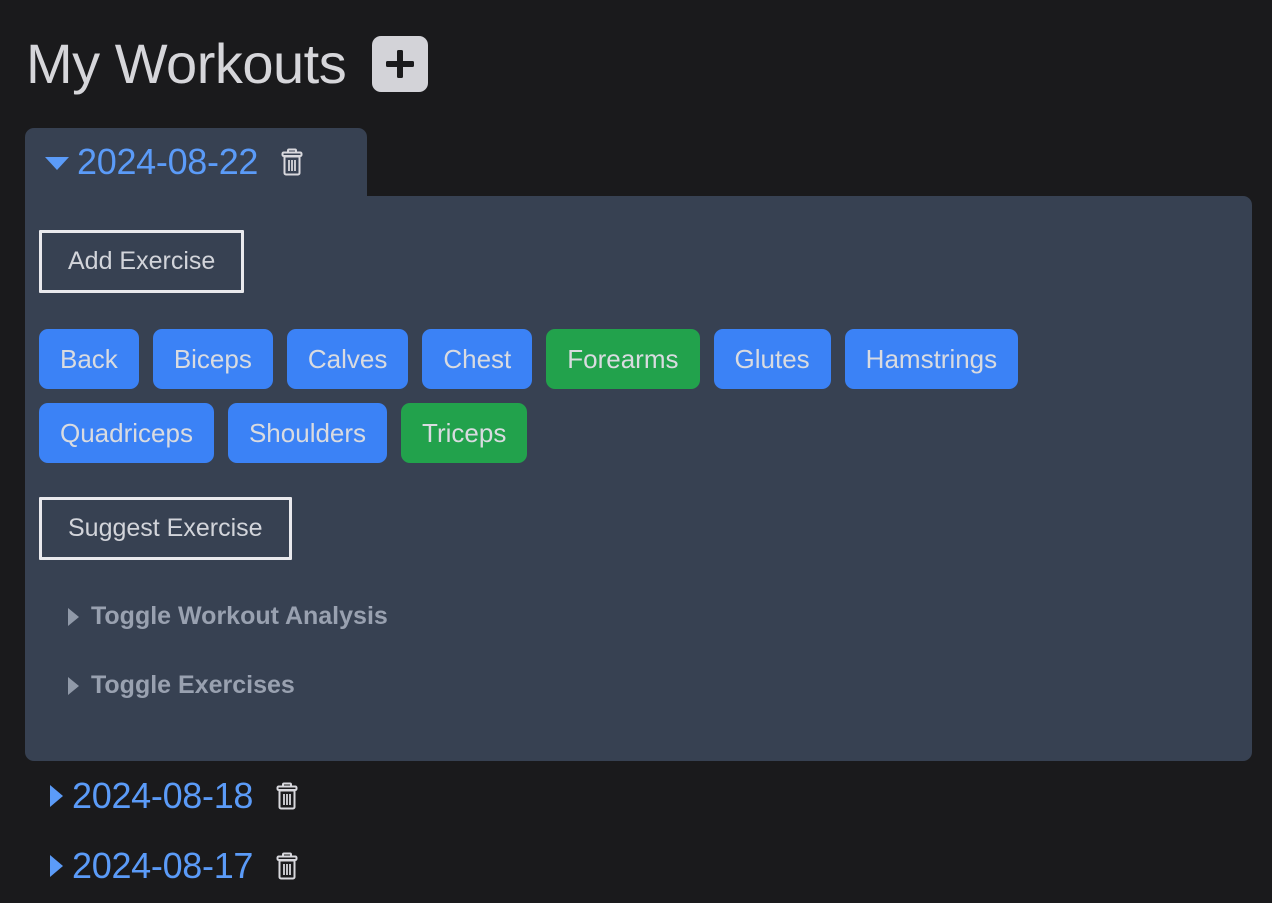 This screenshot has width=1272, height=903. Describe the element at coordinates (636, 866) in the screenshot. I see `workout-item-2024-08-17: 2024-08-17` at that location.